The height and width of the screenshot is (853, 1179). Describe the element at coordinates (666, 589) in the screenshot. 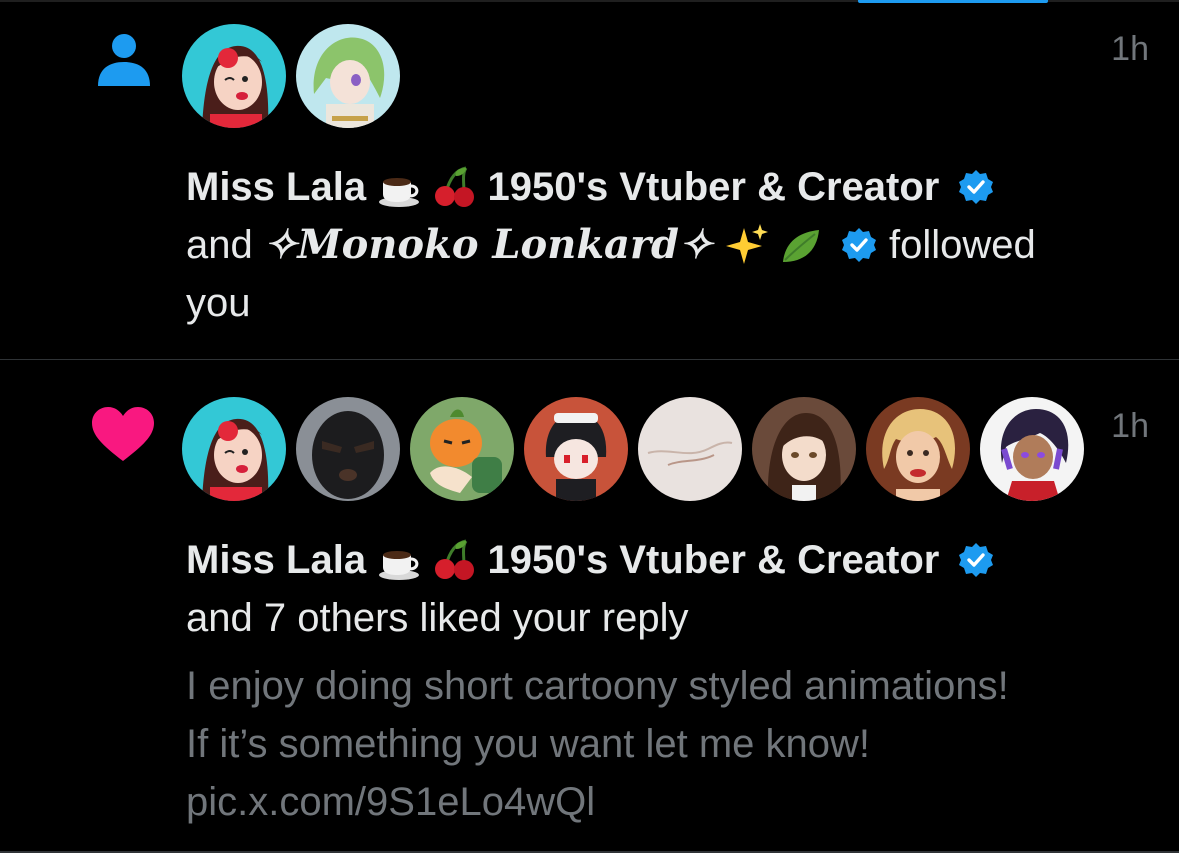

I see `notification-text: Miss Lala 1950's Vtuber & Creat` at that location.